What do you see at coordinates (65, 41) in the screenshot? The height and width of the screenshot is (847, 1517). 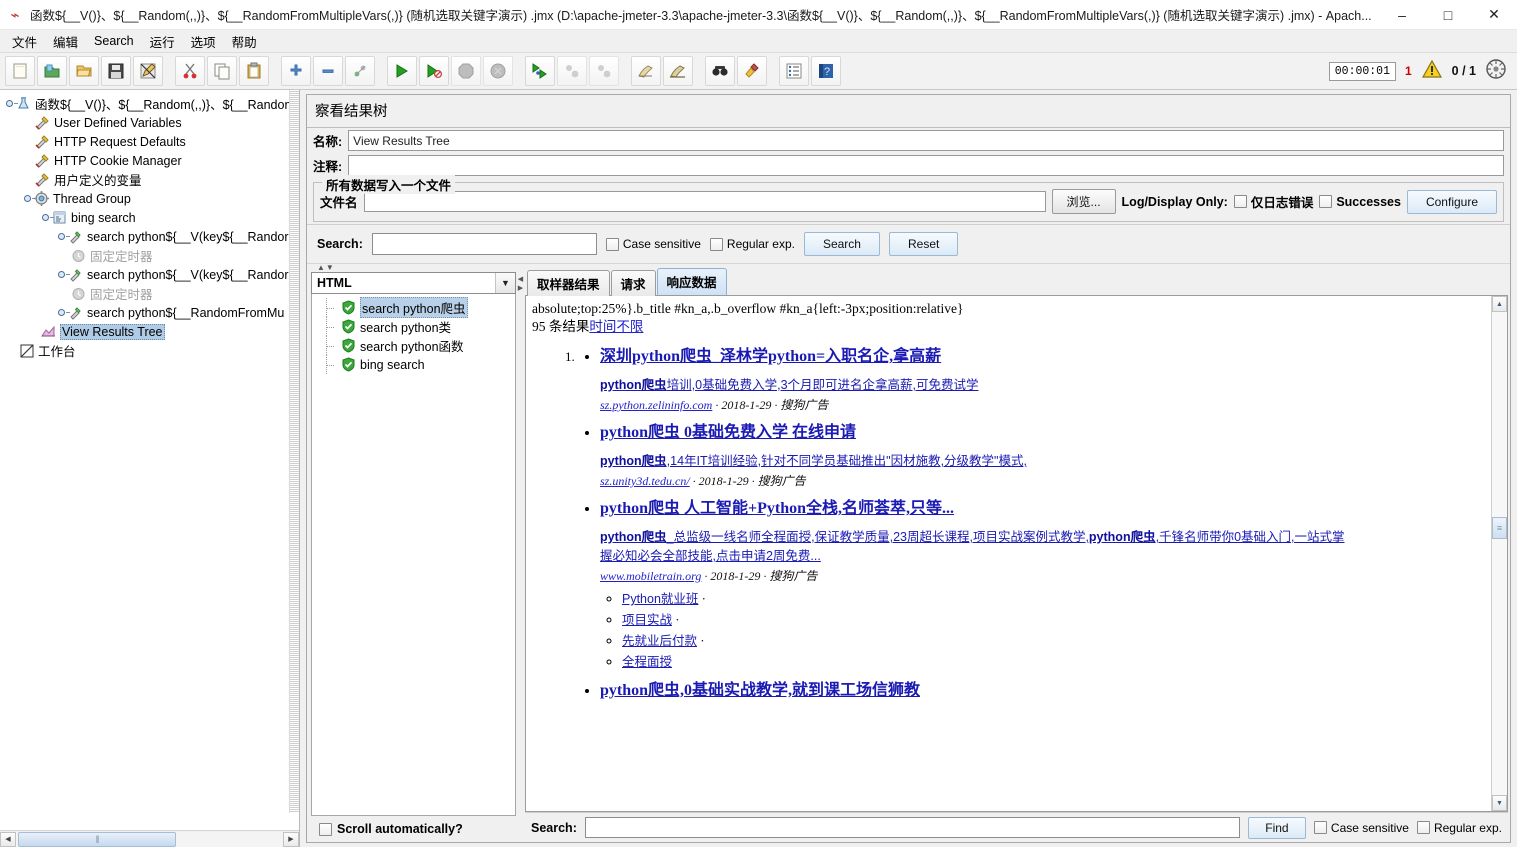 I see `menu-edit: 编辑` at bounding box center [65, 41].